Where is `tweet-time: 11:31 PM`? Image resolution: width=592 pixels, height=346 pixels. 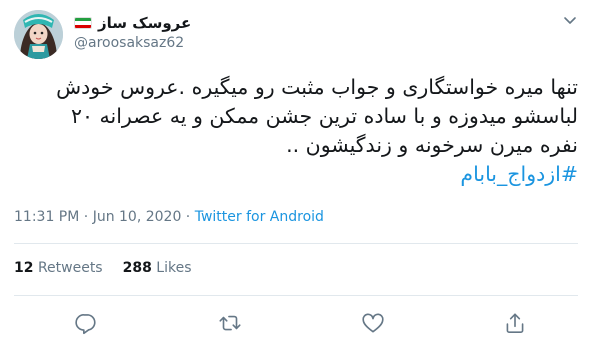 tweet-time: 11:31 PM is located at coordinates (46, 217).